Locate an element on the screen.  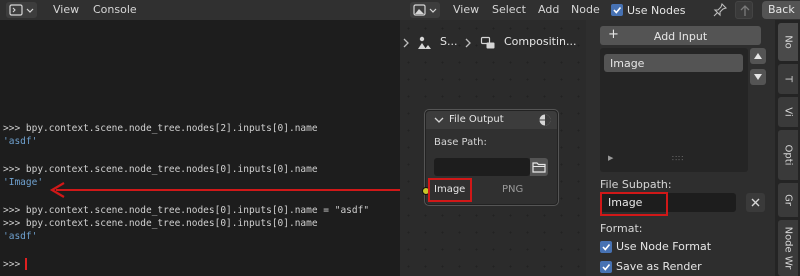
tab-view: Vi is located at coordinates (788, 112).